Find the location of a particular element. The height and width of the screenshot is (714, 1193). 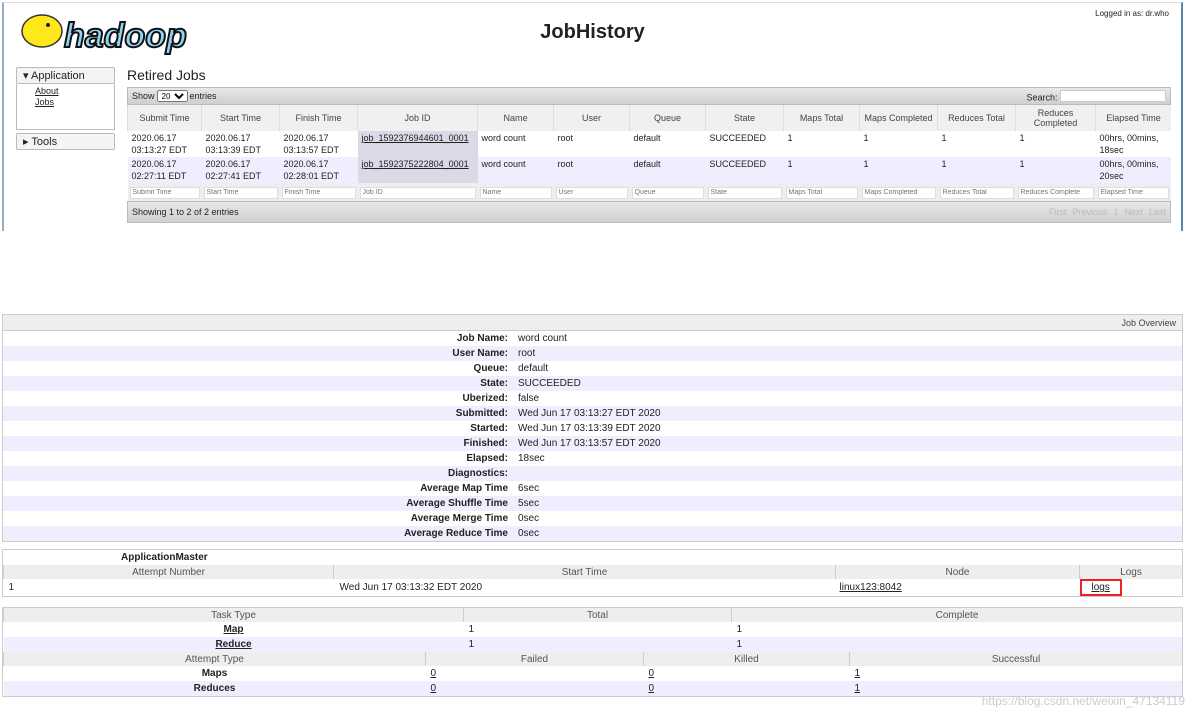

nav-jobs-link: Jobs is located at coordinates (44, 102).